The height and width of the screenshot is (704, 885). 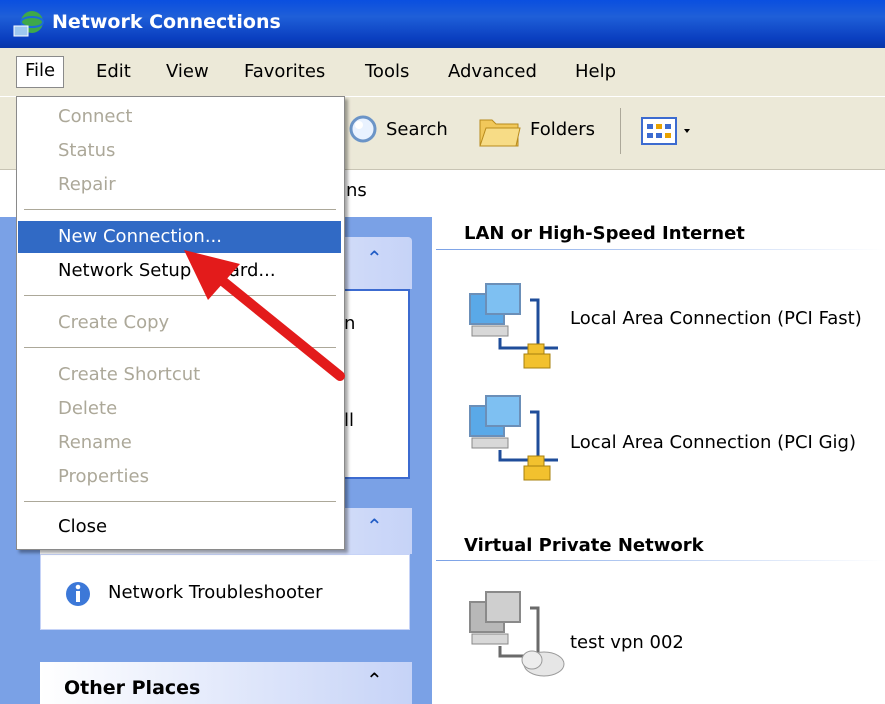 What do you see at coordinates (215, 592) in the screenshot?
I see `network-troubleshooter-link: Network Troubleshooter` at bounding box center [215, 592].